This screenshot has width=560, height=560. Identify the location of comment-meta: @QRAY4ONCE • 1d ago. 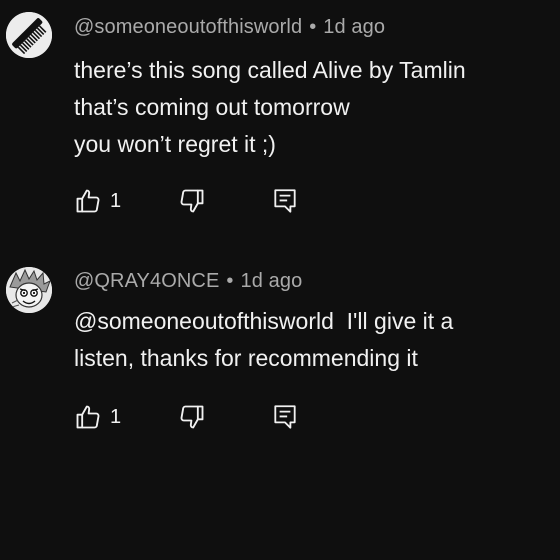
(188, 281).